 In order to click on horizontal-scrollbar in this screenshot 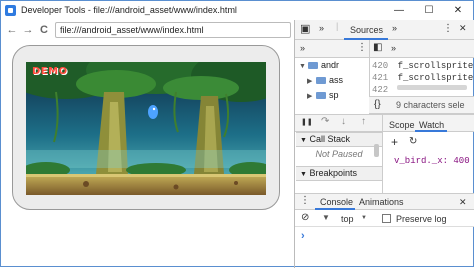, I will do `click(432, 87)`.